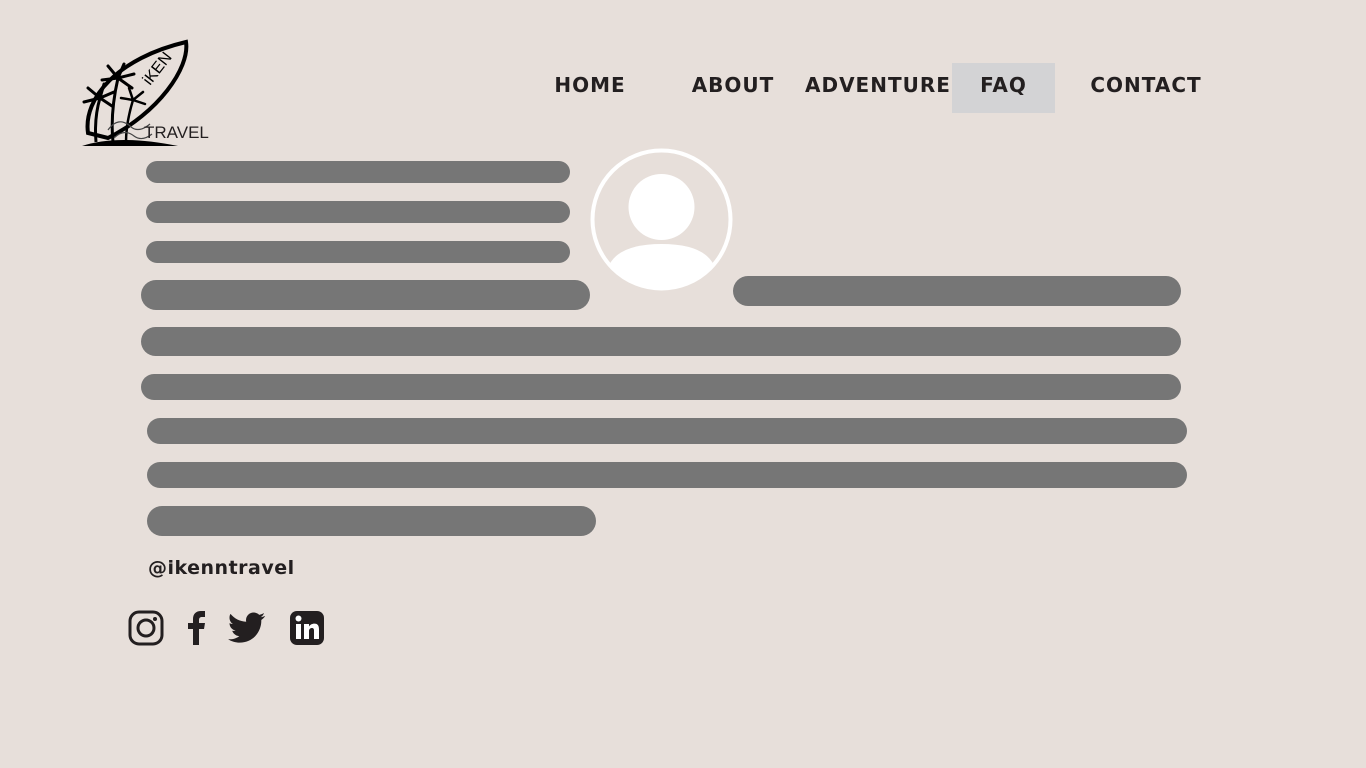 The height and width of the screenshot is (768, 1366). What do you see at coordinates (221, 568) in the screenshot?
I see `social-handle: @ikenntravel` at bounding box center [221, 568].